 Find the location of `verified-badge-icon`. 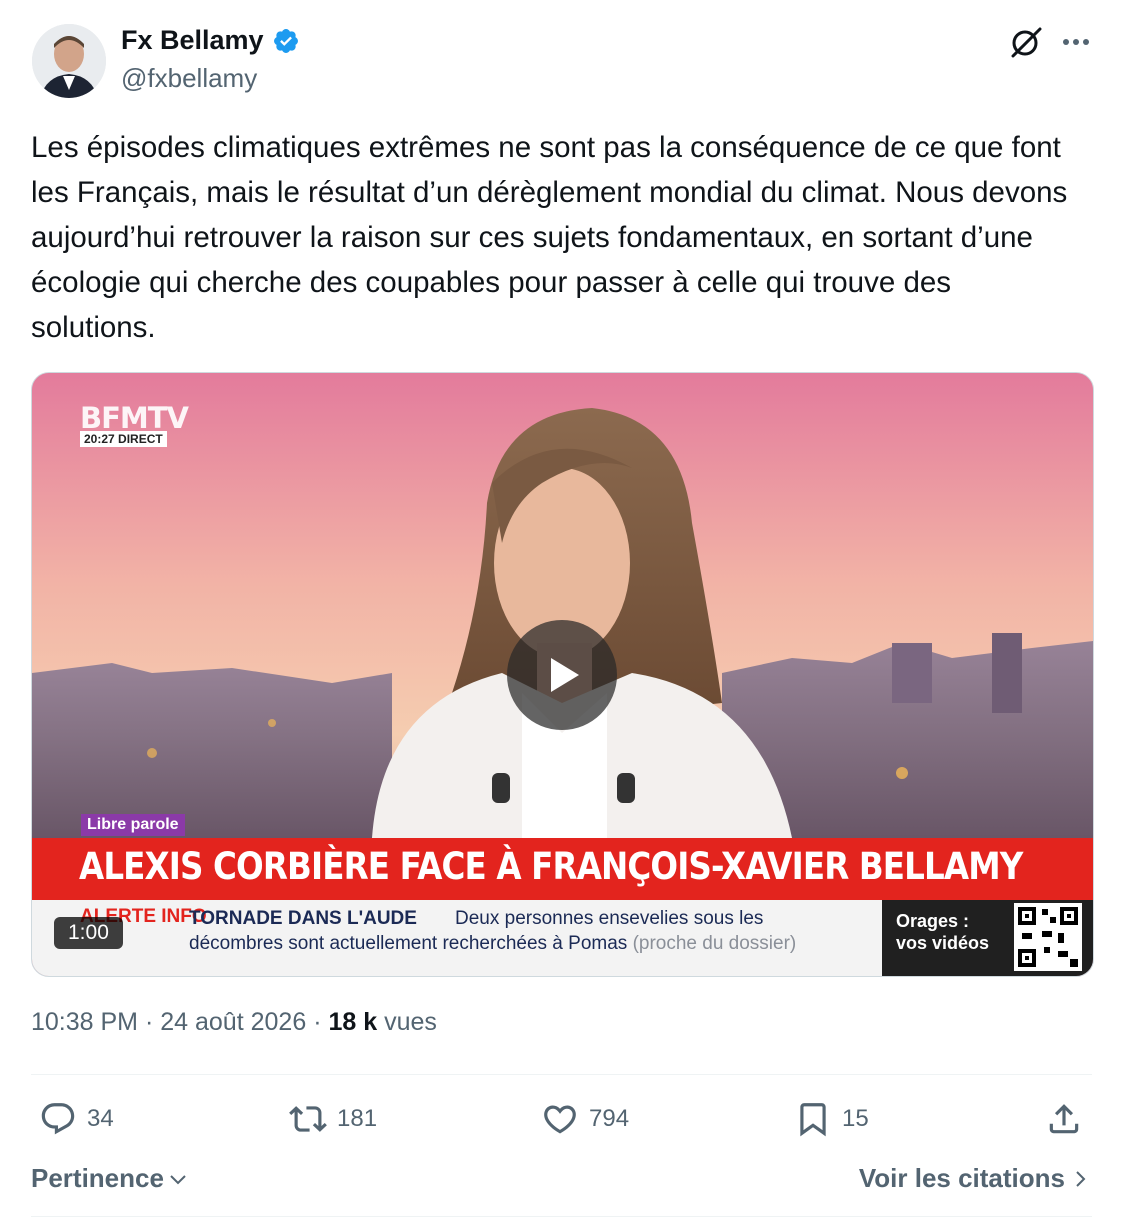

verified-badge-icon is located at coordinates (285, 40).